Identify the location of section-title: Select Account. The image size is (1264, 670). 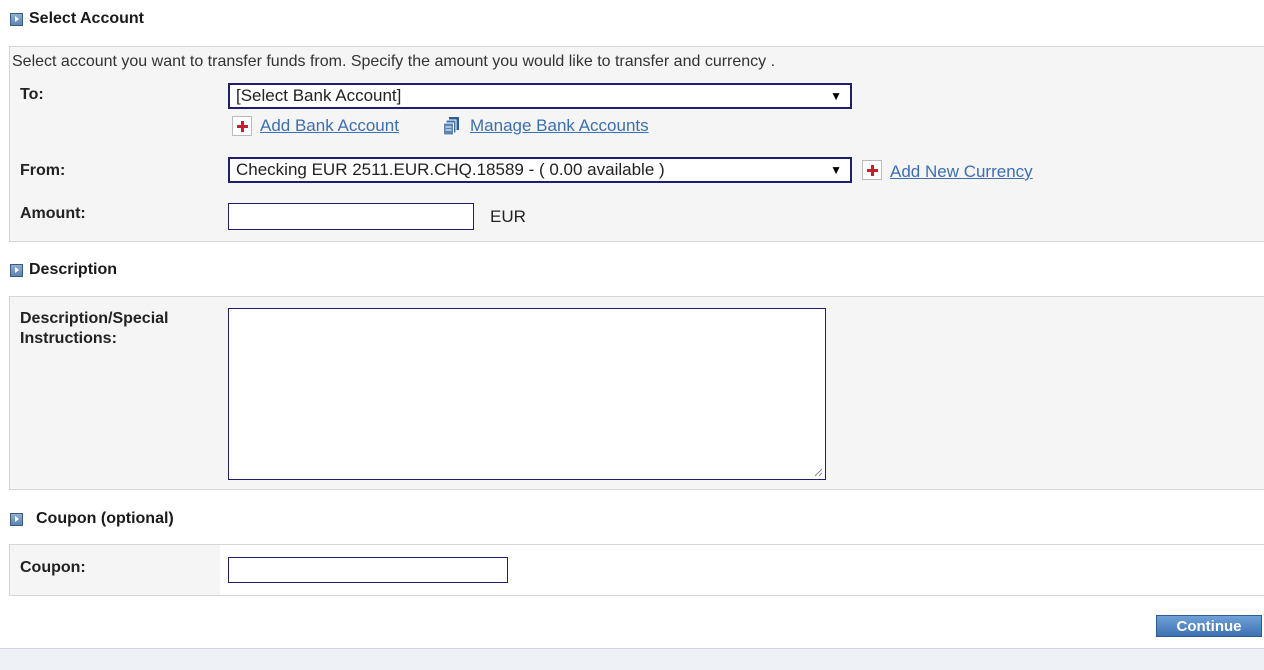
(86, 18).